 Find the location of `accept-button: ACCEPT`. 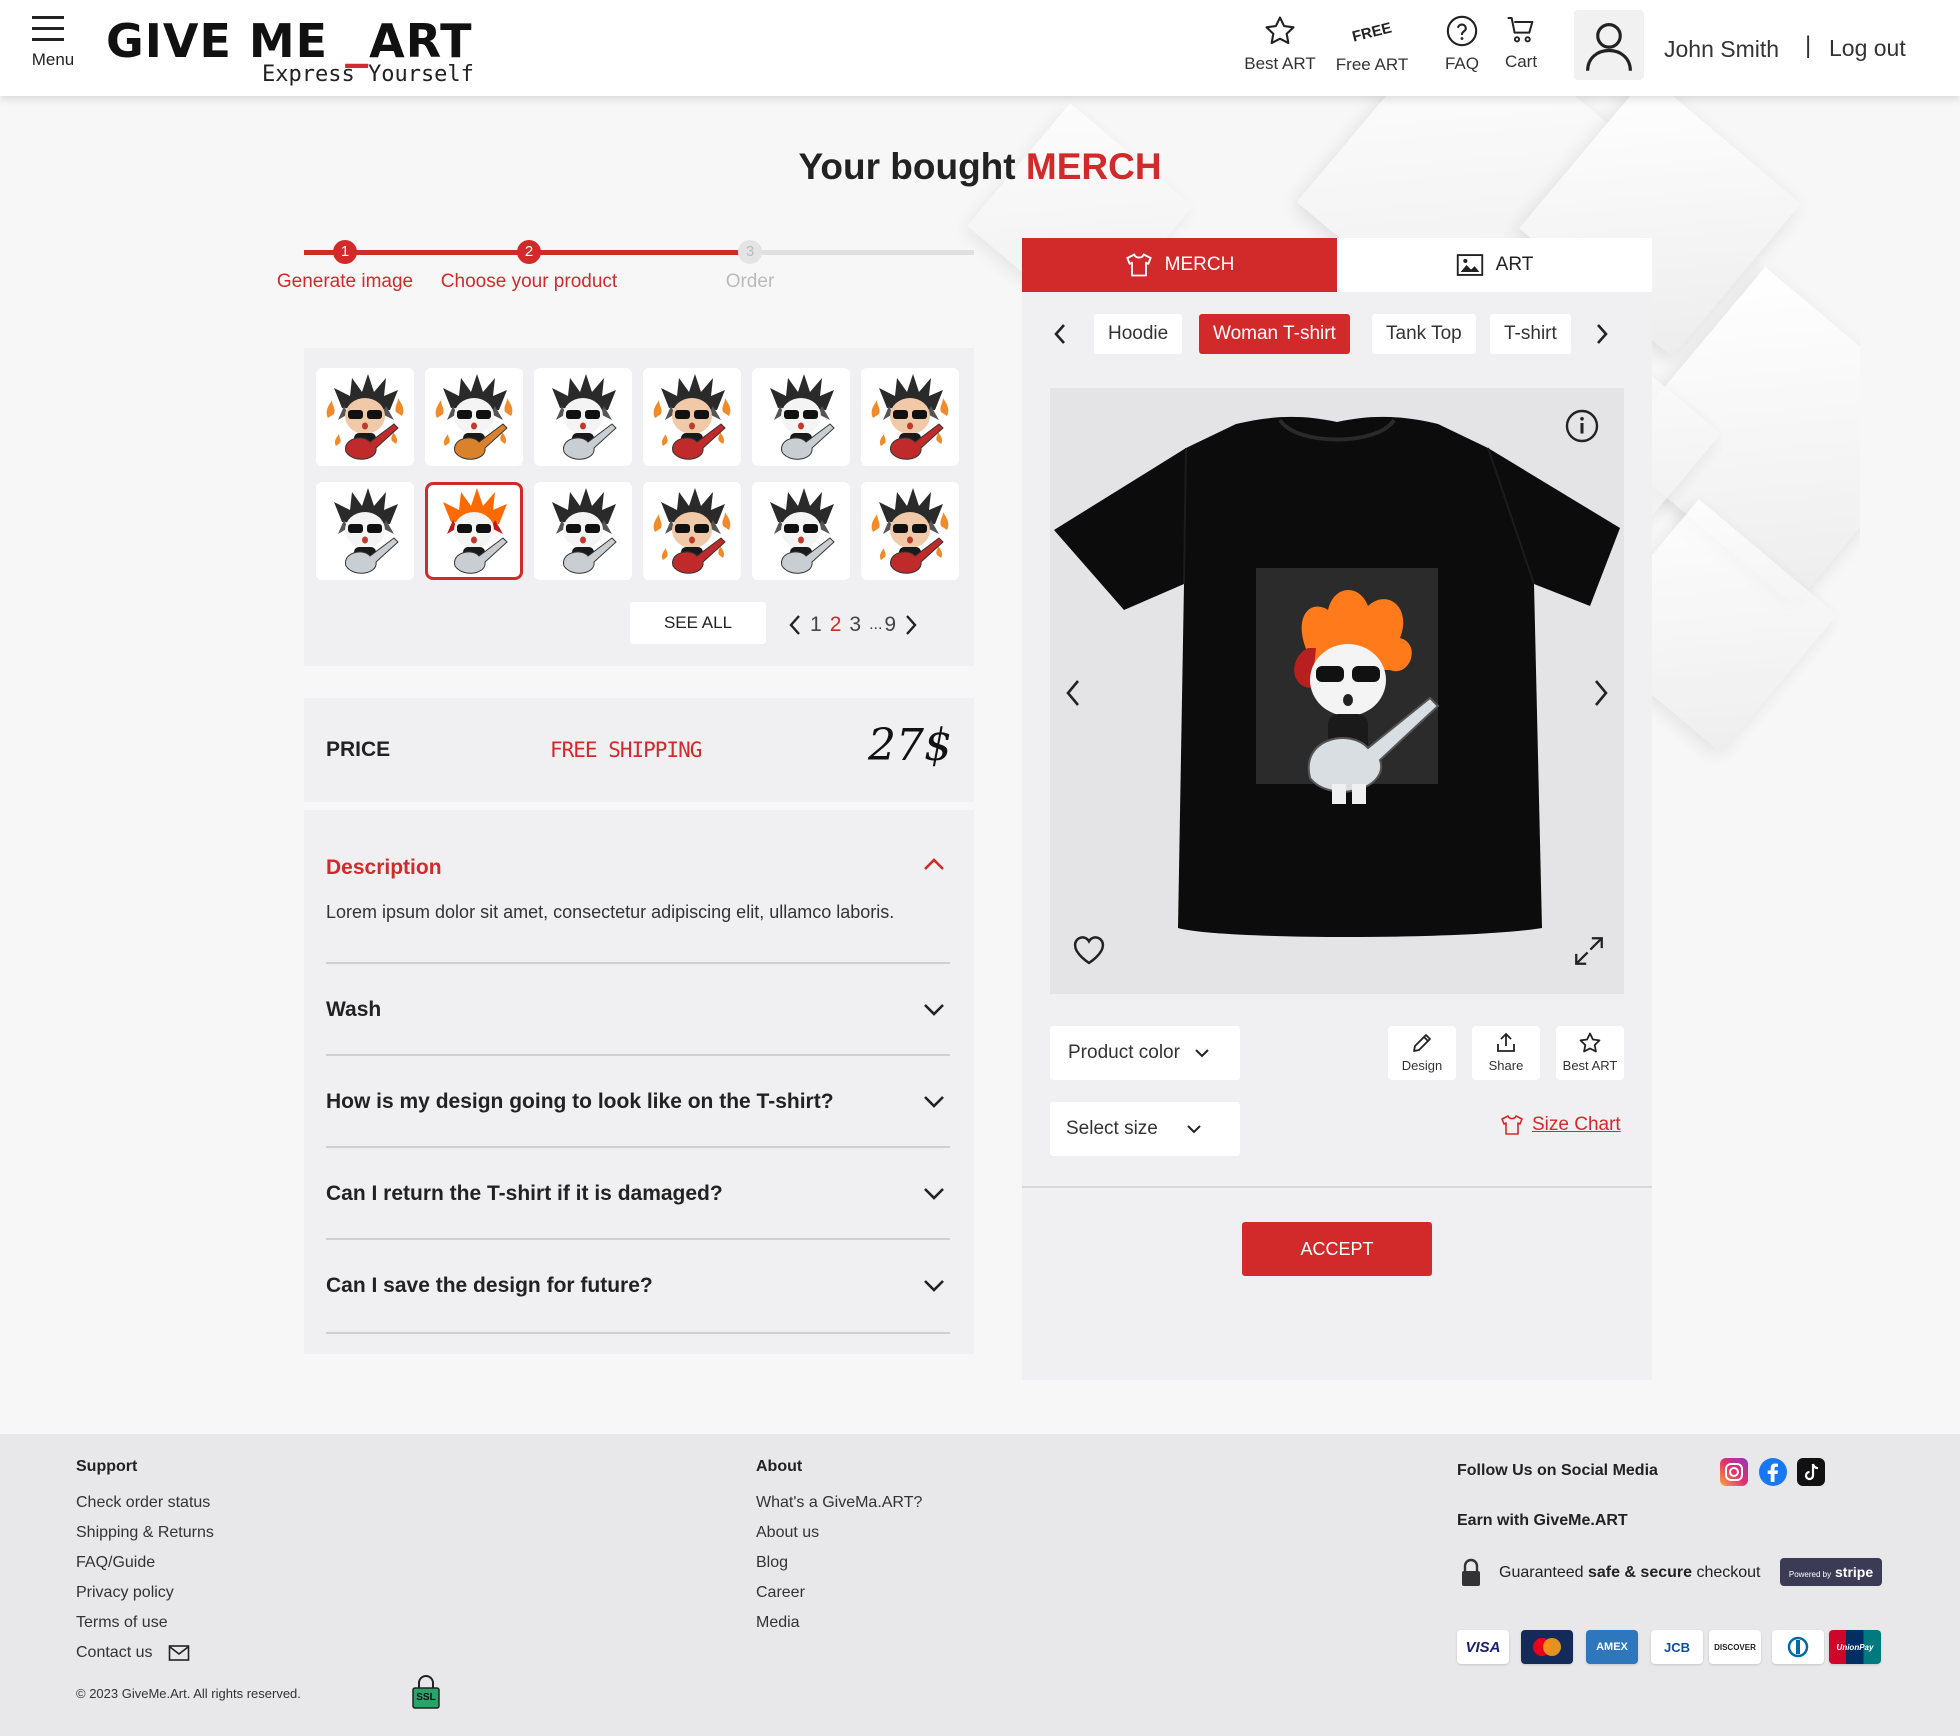

accept-button: ACCEPT is located at coordinates (1337, 1249).